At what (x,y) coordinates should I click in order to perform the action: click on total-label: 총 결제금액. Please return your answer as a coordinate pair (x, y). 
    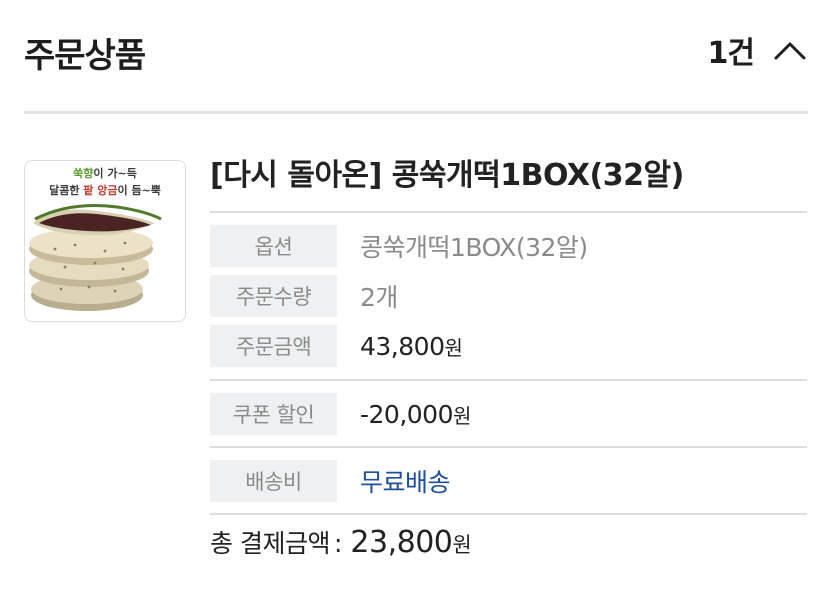
    Looking at the image, I should click on (270, 543).